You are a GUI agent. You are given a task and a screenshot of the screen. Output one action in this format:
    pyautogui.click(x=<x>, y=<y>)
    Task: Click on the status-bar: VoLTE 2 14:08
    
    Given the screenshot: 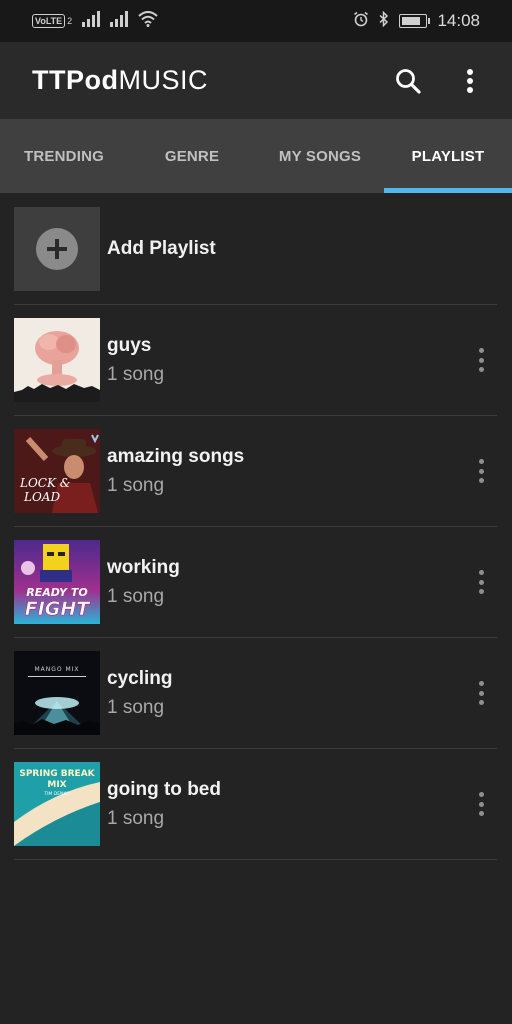 What is the action you would take?
    pyautogui.click(x=256, y=21)
    